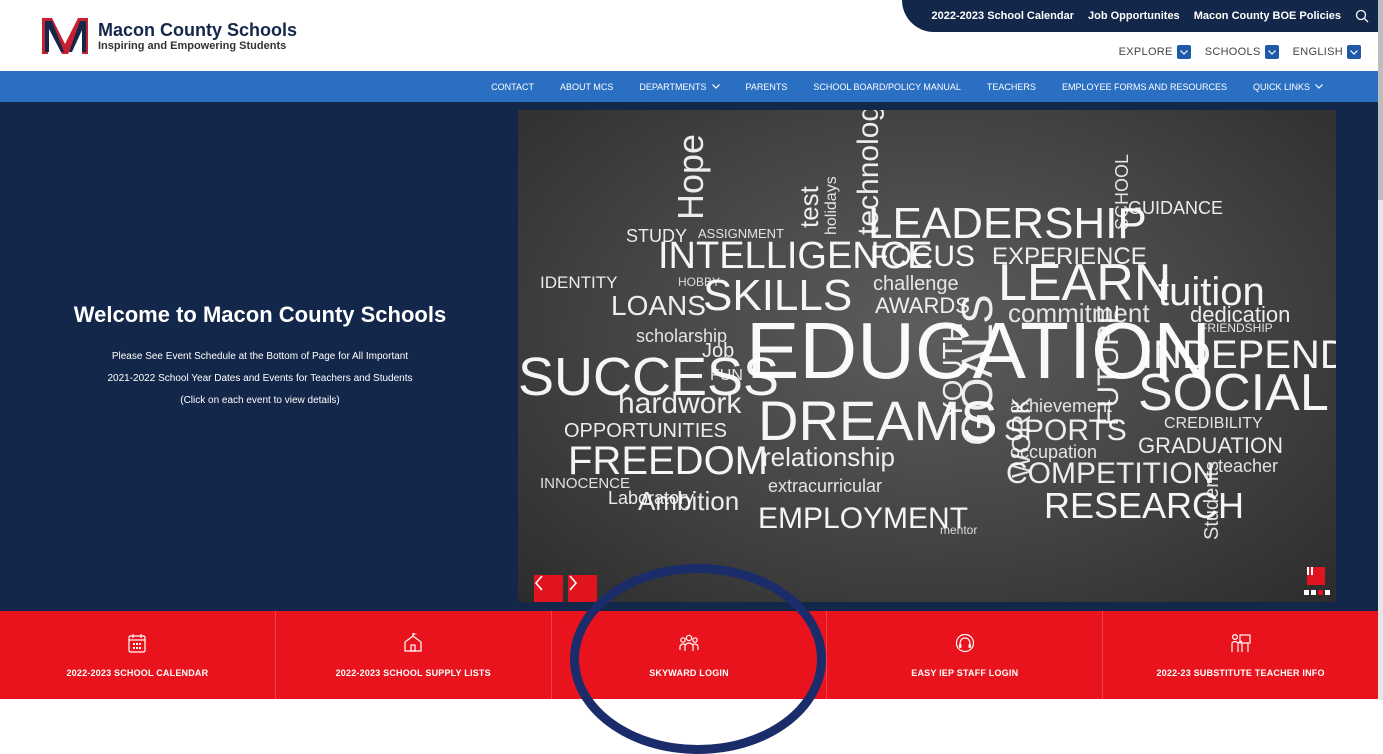  Describe the element at coordinates (1362, 16) in the screenshot. I see `search-icon` at that location.